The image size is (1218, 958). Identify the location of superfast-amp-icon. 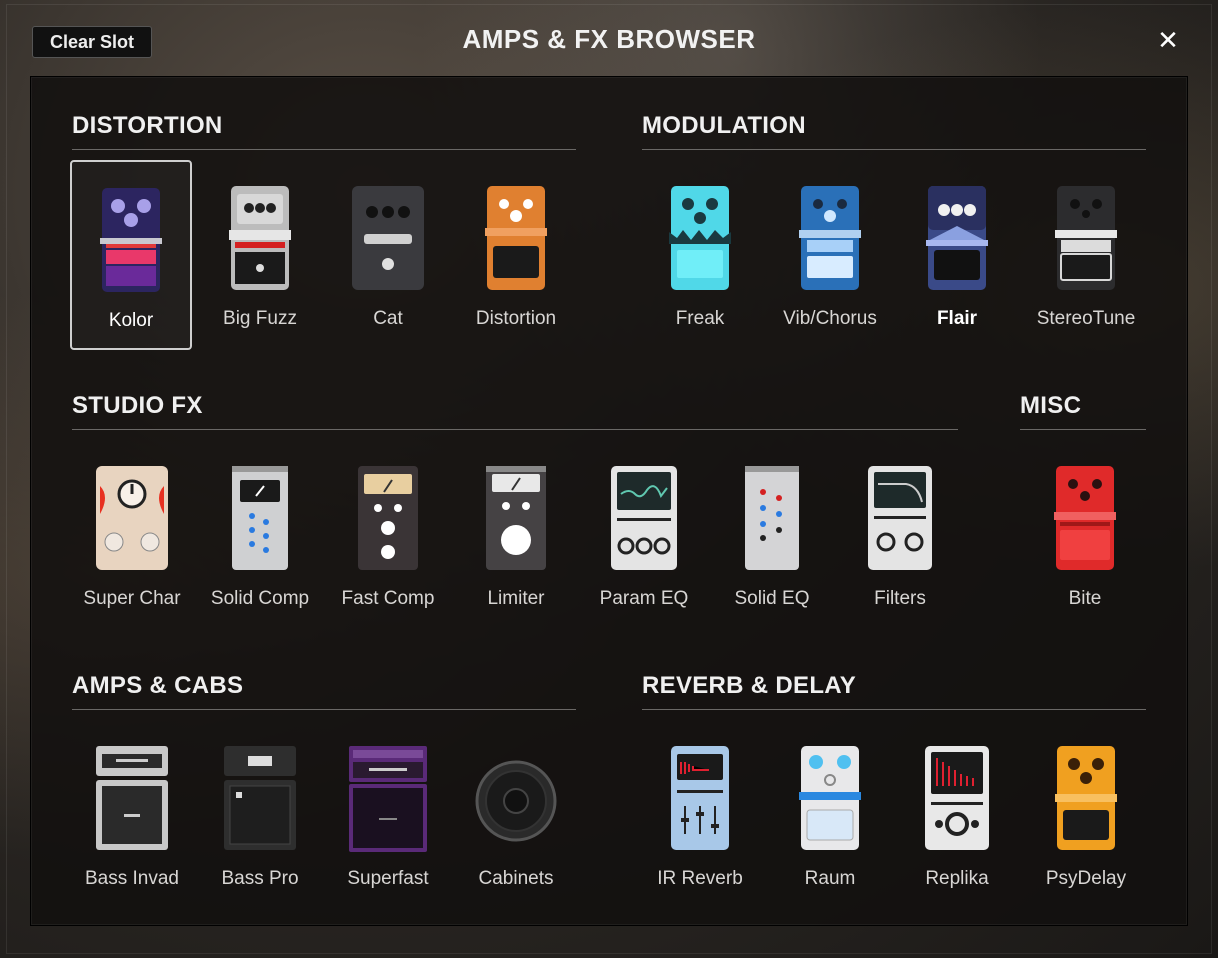
(388, 799).